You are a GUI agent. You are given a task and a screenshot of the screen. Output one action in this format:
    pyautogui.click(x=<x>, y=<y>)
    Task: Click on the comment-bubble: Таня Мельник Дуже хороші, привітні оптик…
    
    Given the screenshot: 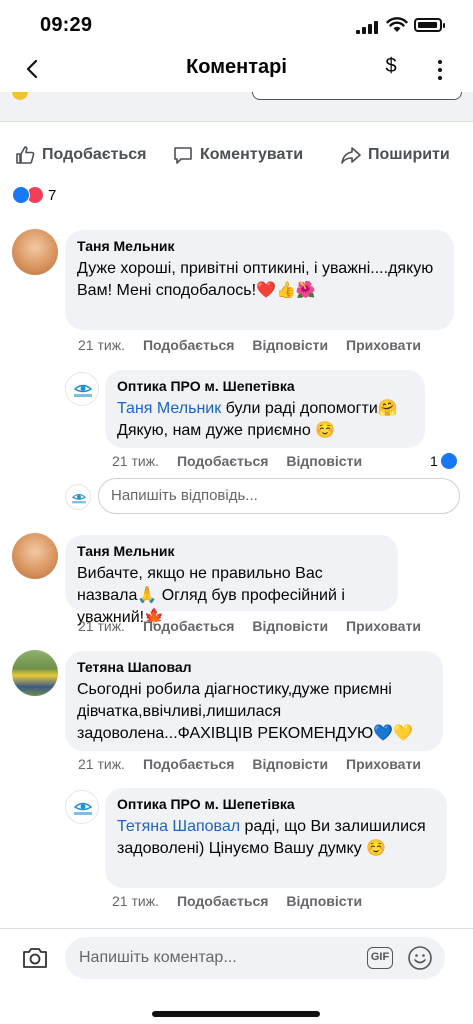 What is the action you would take?
    pyautogui.click(x=259, y=280)
    